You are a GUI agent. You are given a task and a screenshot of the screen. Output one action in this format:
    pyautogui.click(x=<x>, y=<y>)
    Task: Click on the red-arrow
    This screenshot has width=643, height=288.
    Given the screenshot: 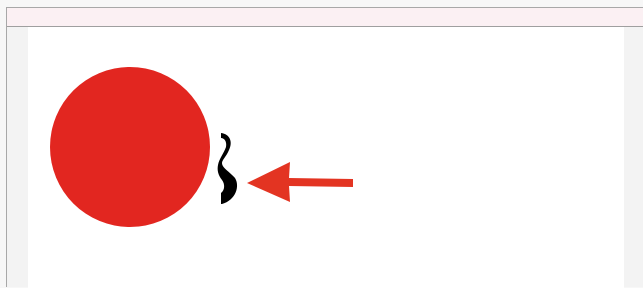 What is the action you would take?
    pyautogui.click(x=300, y=182)
    